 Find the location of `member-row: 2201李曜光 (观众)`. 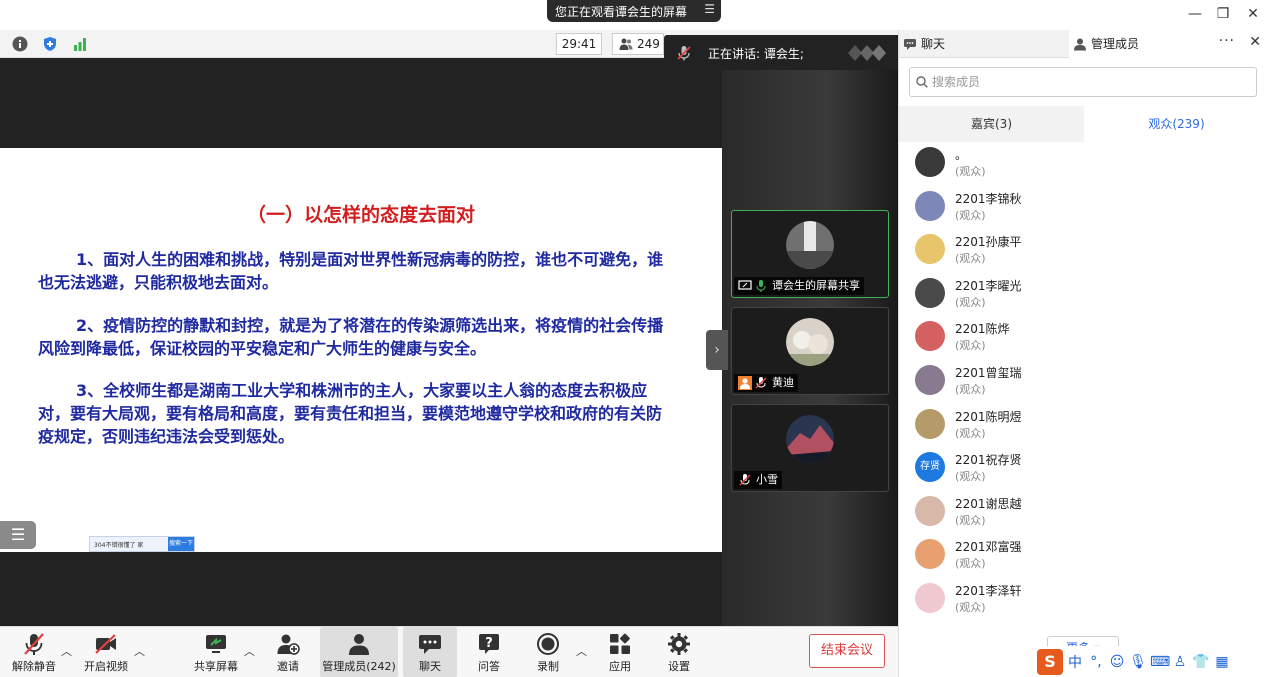

member-row: 2201李曜光 (观众) is located at coordinates (1083, 297).